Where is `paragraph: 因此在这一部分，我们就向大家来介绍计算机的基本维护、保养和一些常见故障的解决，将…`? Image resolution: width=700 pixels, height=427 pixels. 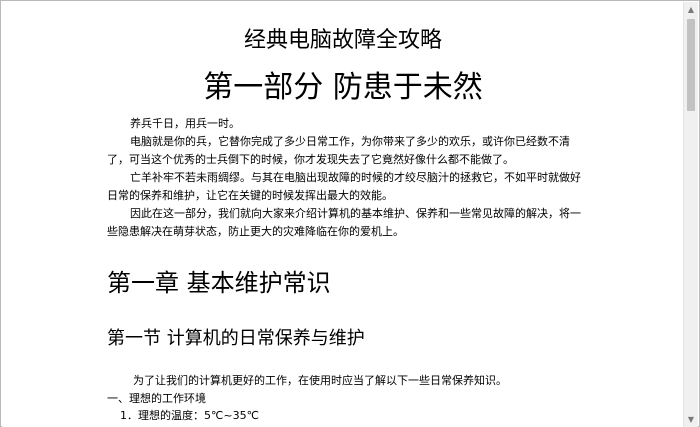
paragraph: 因此在这一部分，我们就向大家来介绍计算机的基本维护、保养和一些常见故障的解决，将… is located at coordinates (344, 222).